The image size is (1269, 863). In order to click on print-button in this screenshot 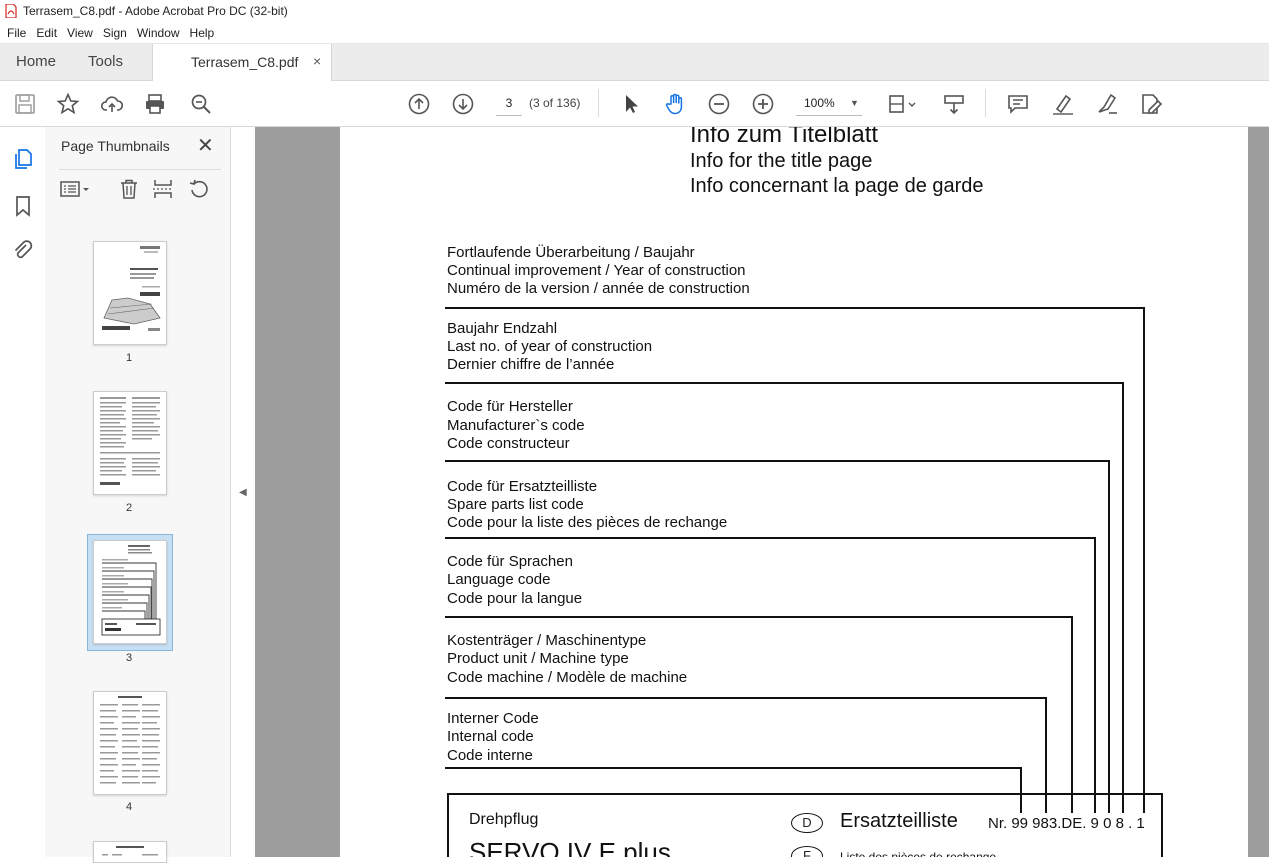, I will do `click(155, 104)`.